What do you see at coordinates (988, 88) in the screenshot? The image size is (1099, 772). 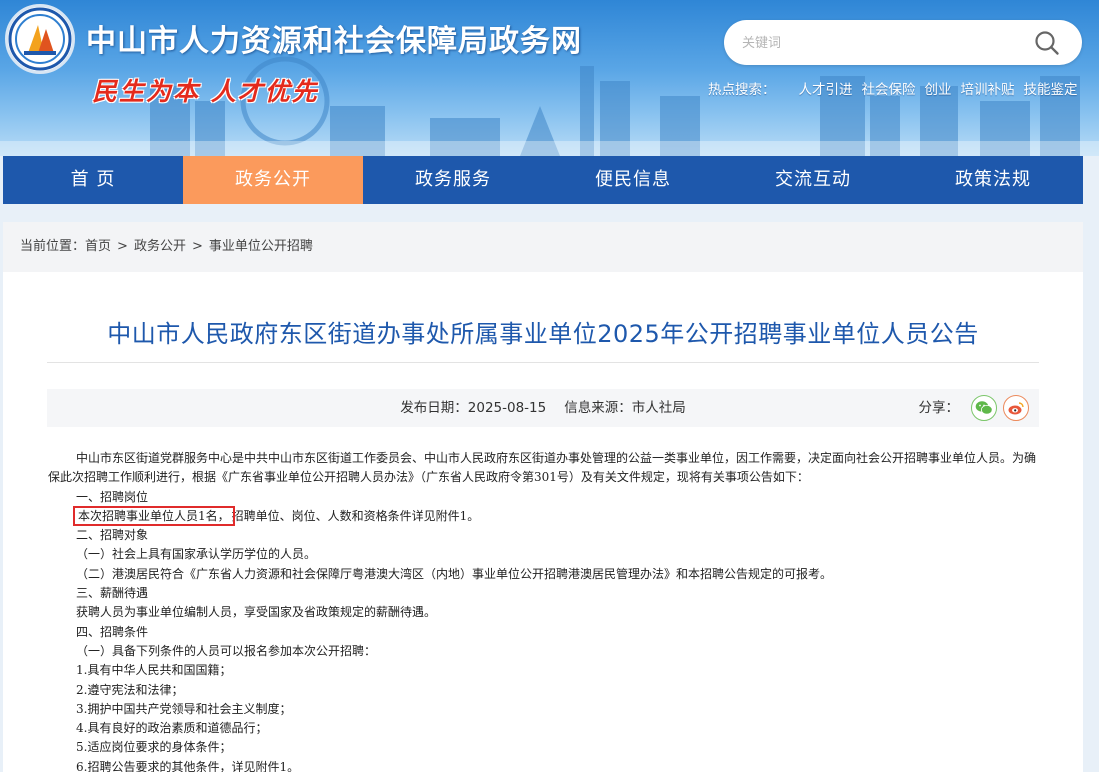 I see `hot-link-training-subsidy: 培训补贴` at bounding box center [988, 88].